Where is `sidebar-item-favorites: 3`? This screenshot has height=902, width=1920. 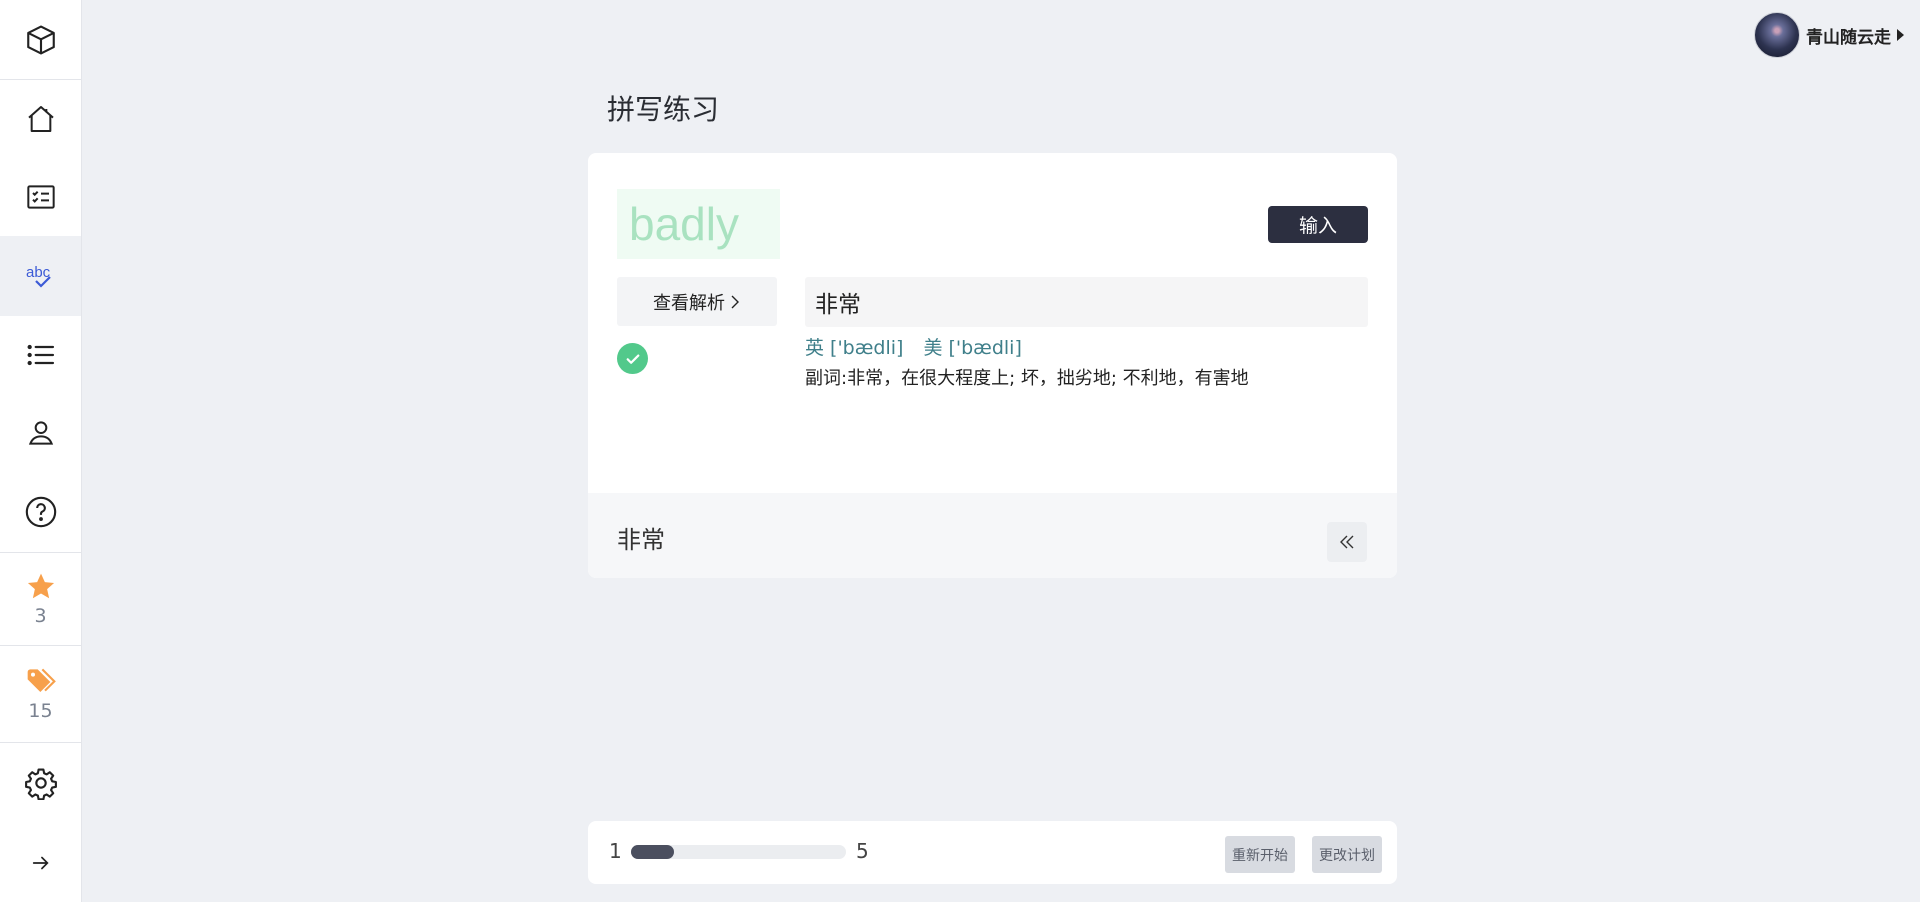 sidebar-item-favorites: 3 is located at coordinates (40, 599).